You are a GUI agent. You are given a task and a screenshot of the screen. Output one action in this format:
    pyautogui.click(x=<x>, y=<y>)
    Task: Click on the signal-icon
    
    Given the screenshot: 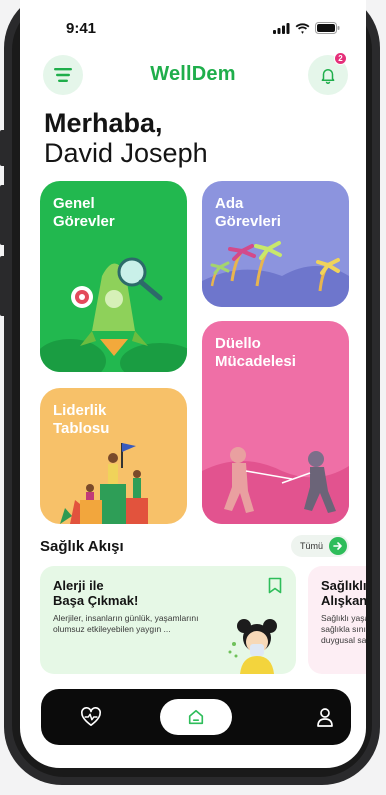 What is the action you would take?
    pyautogui.click(x=281, y=28)
    